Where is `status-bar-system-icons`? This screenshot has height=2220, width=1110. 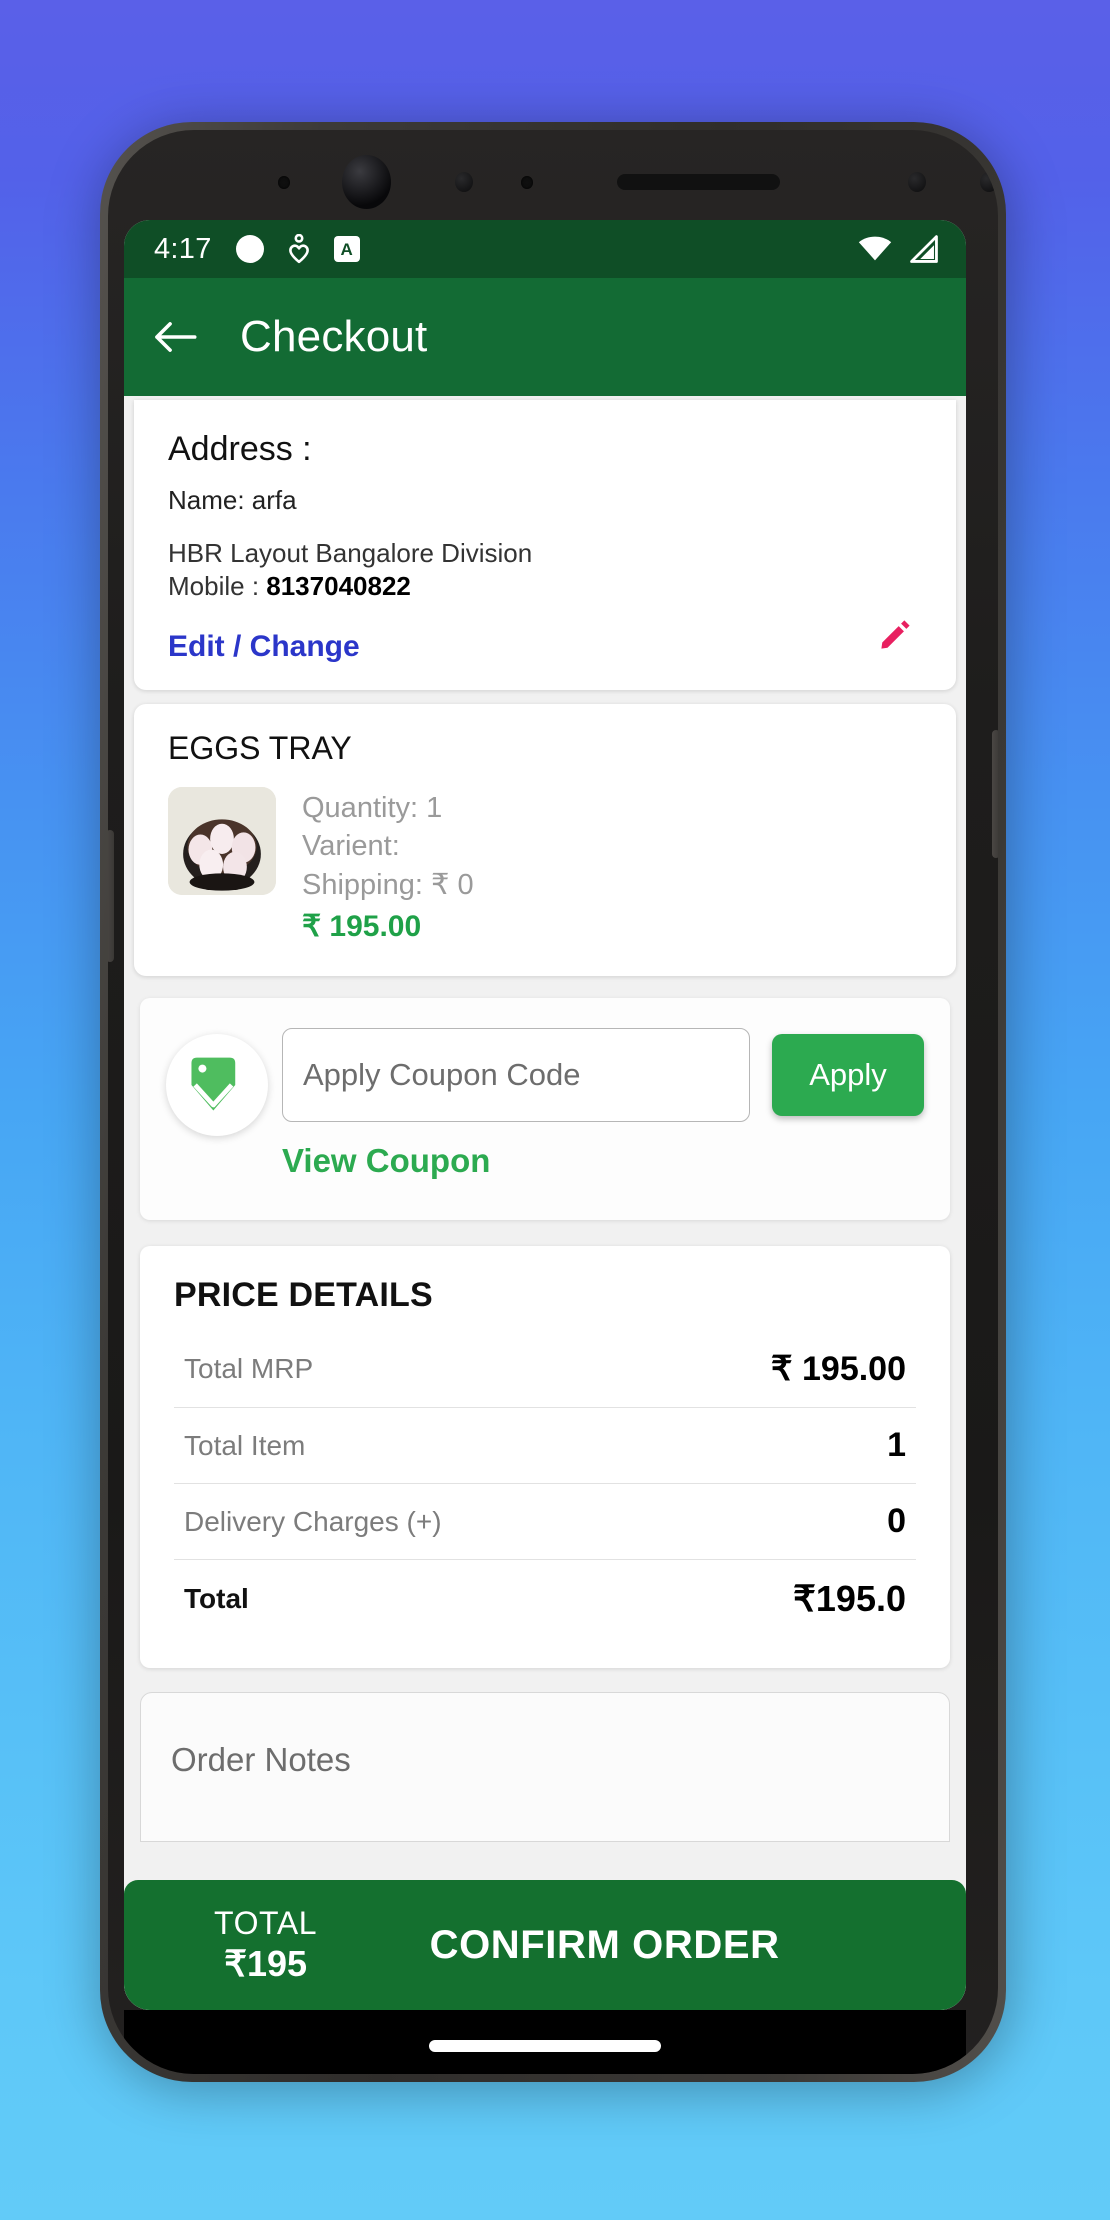
status-bar-system-icons is located at coordinates (899, 249).